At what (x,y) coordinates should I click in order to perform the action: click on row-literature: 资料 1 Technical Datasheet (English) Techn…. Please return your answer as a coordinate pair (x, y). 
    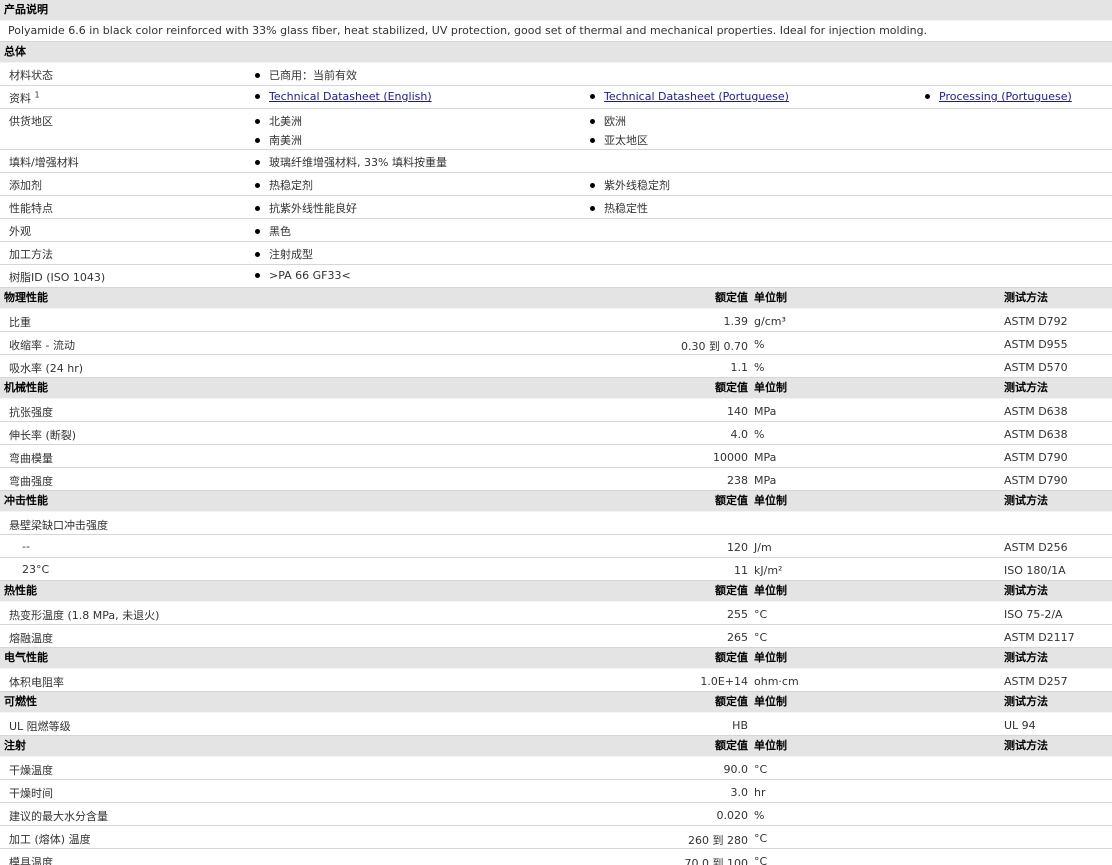
    Looking at the image, I should click on (556, 97).